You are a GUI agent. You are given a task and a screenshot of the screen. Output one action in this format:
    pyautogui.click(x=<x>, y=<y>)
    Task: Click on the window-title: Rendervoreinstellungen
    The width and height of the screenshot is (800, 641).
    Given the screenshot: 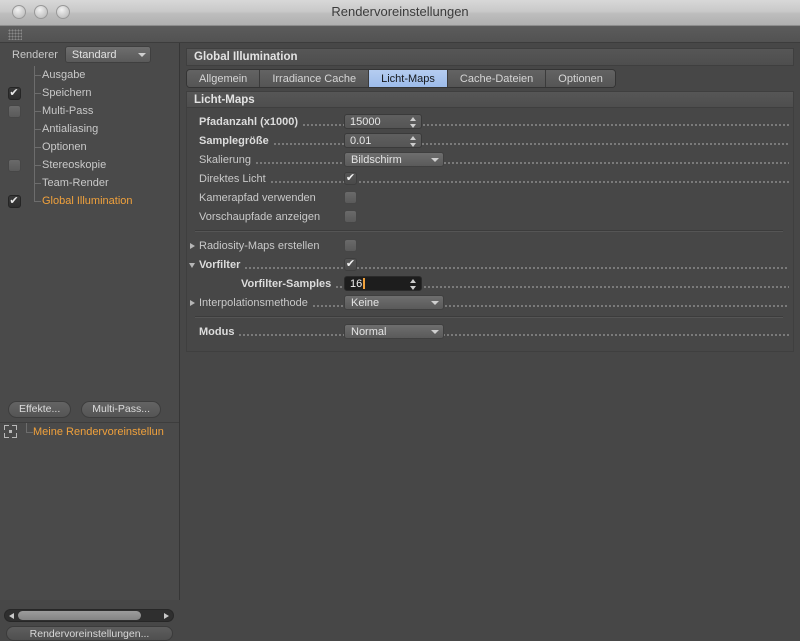 What is the action you would take?
    pyautogui.click(x=400, y=11)
    